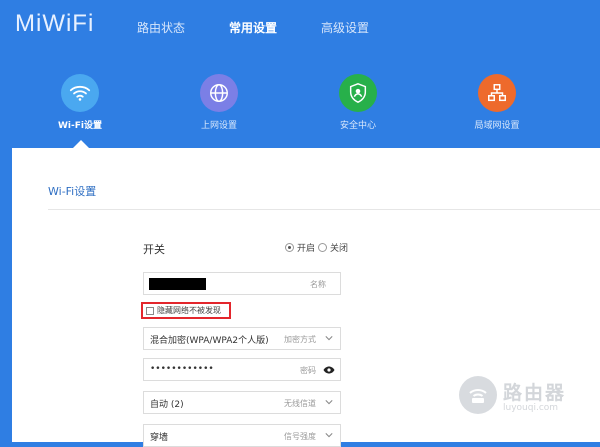  I want to click on field-hint: 无线信道, so click(300, 403).